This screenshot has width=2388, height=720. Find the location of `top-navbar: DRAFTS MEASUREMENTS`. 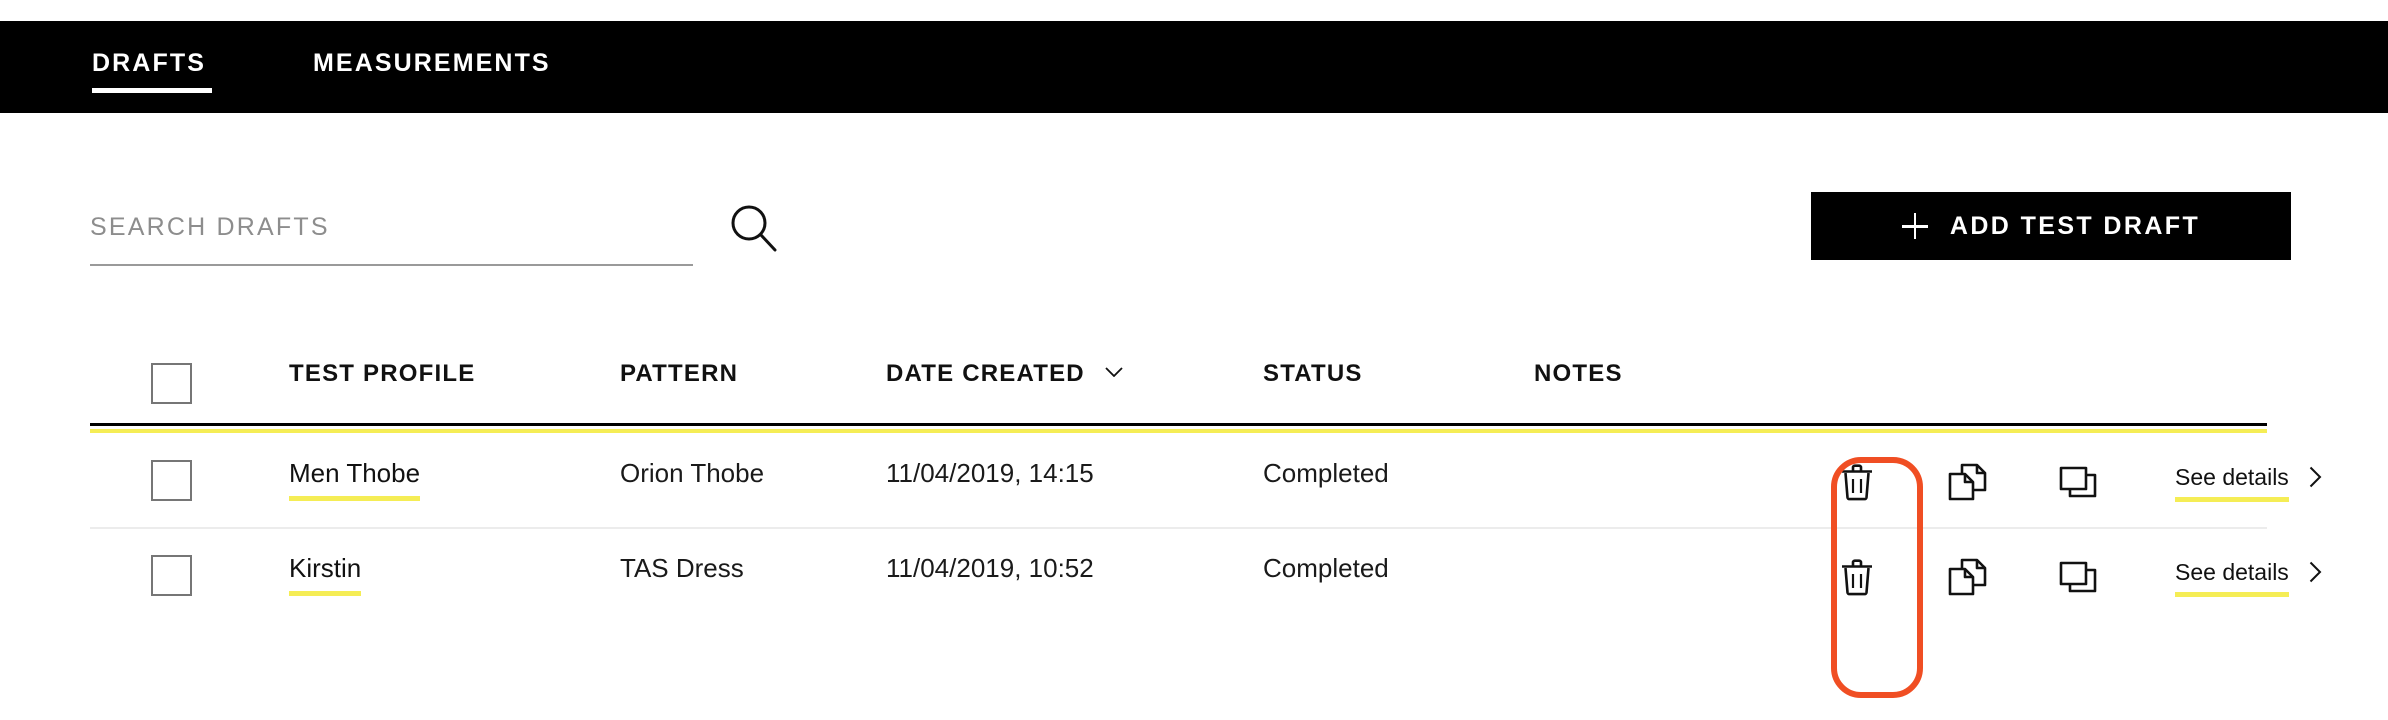

top-navbar: DRAFTS MEASUREMENTS is located at coordinates (1194, 67).